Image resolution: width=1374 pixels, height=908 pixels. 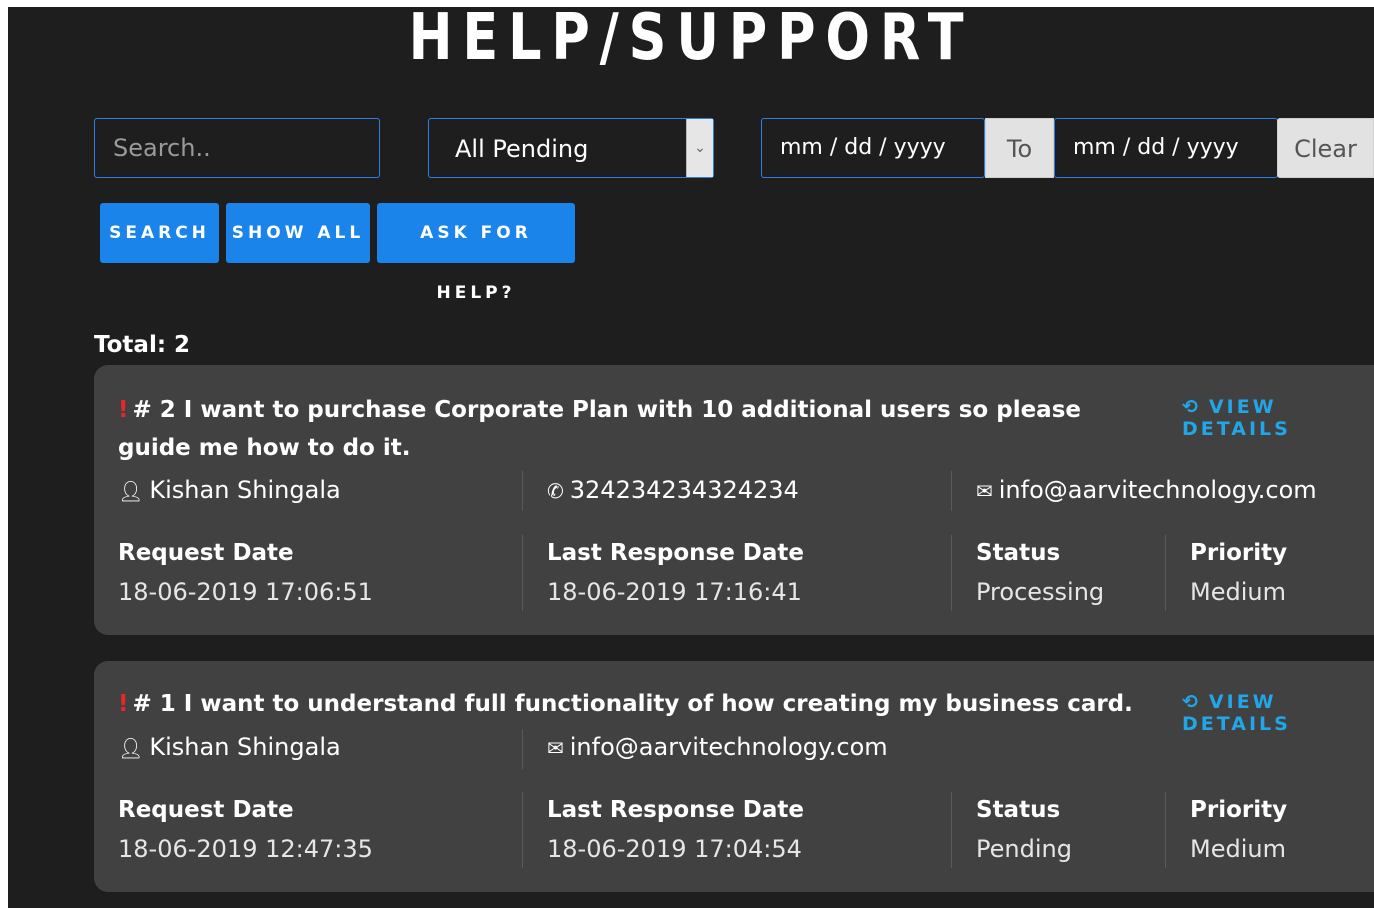 I want to click on status-select: All Pending ⌄, so click(x=571, y=148).